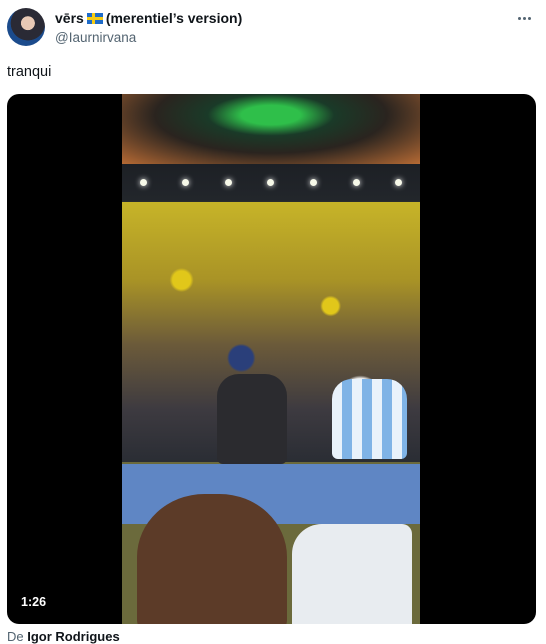 The width and height of the screenshot is (546, 644). I want to click on tweet-text: tranqui, so click(29, 72).